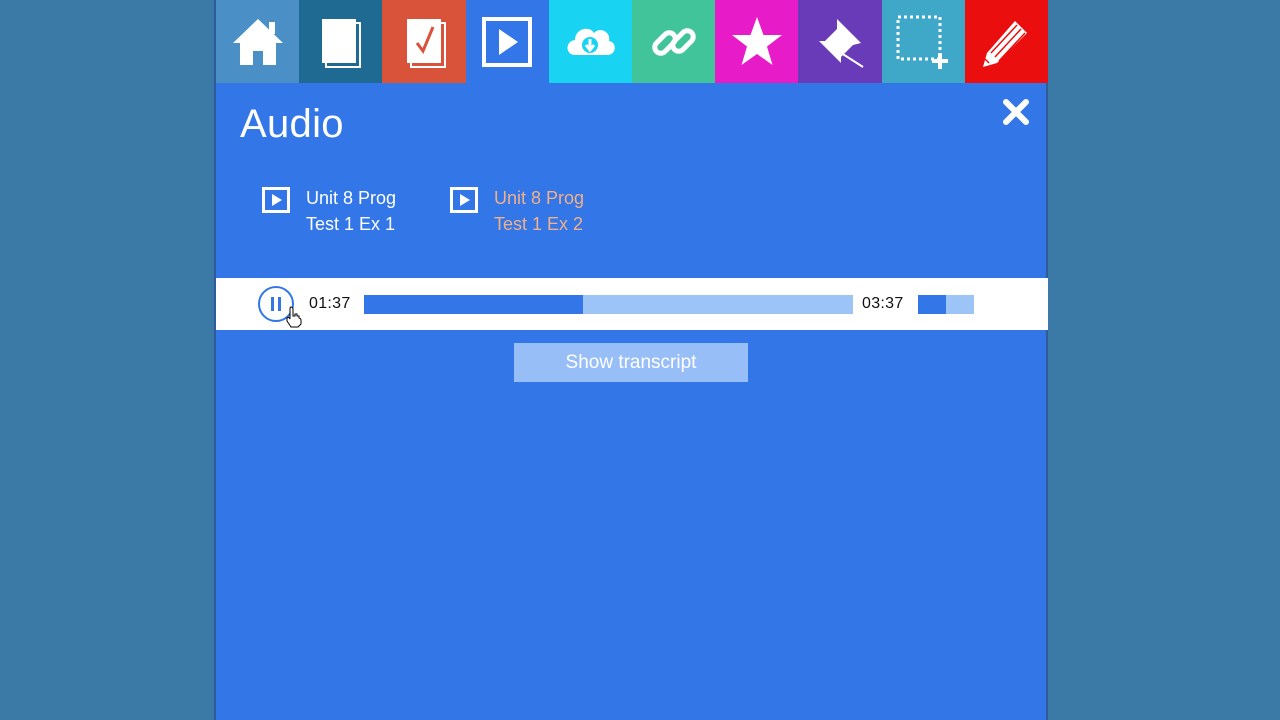 The width and height of the screenshot is (1280, 720). Describe the element at coordinates (932, 304) in the screenshot. I see `volume-level` at that location.